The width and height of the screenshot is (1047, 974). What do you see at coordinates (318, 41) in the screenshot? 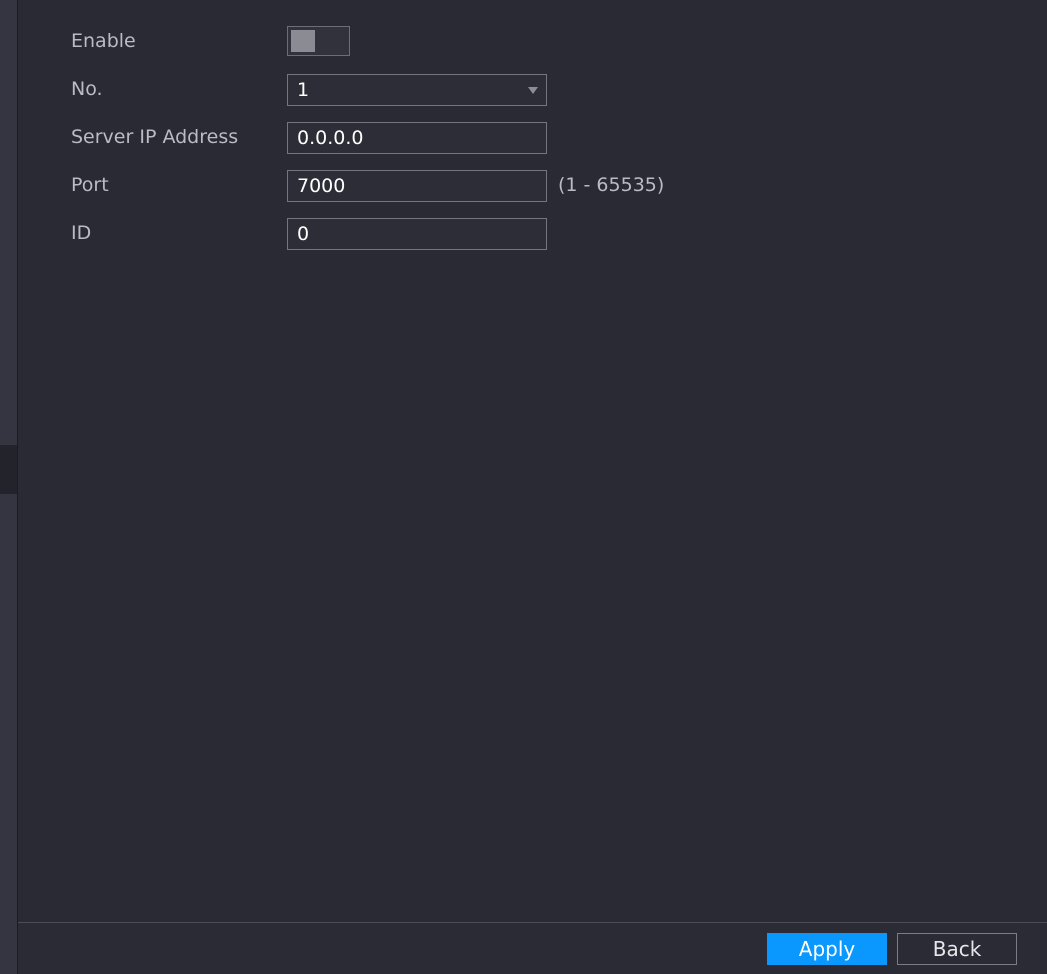
I see `enable-toggle` at bounding box center [318, 41].